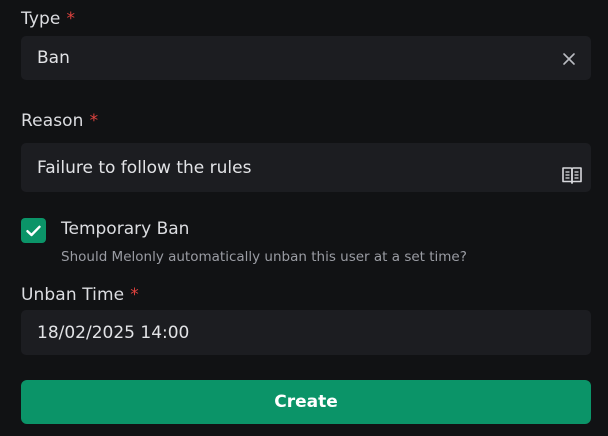  Describe the element at coordinates (144, 167) in the screenshot. I see `reason-value: Failure to follow the rules` at that location.